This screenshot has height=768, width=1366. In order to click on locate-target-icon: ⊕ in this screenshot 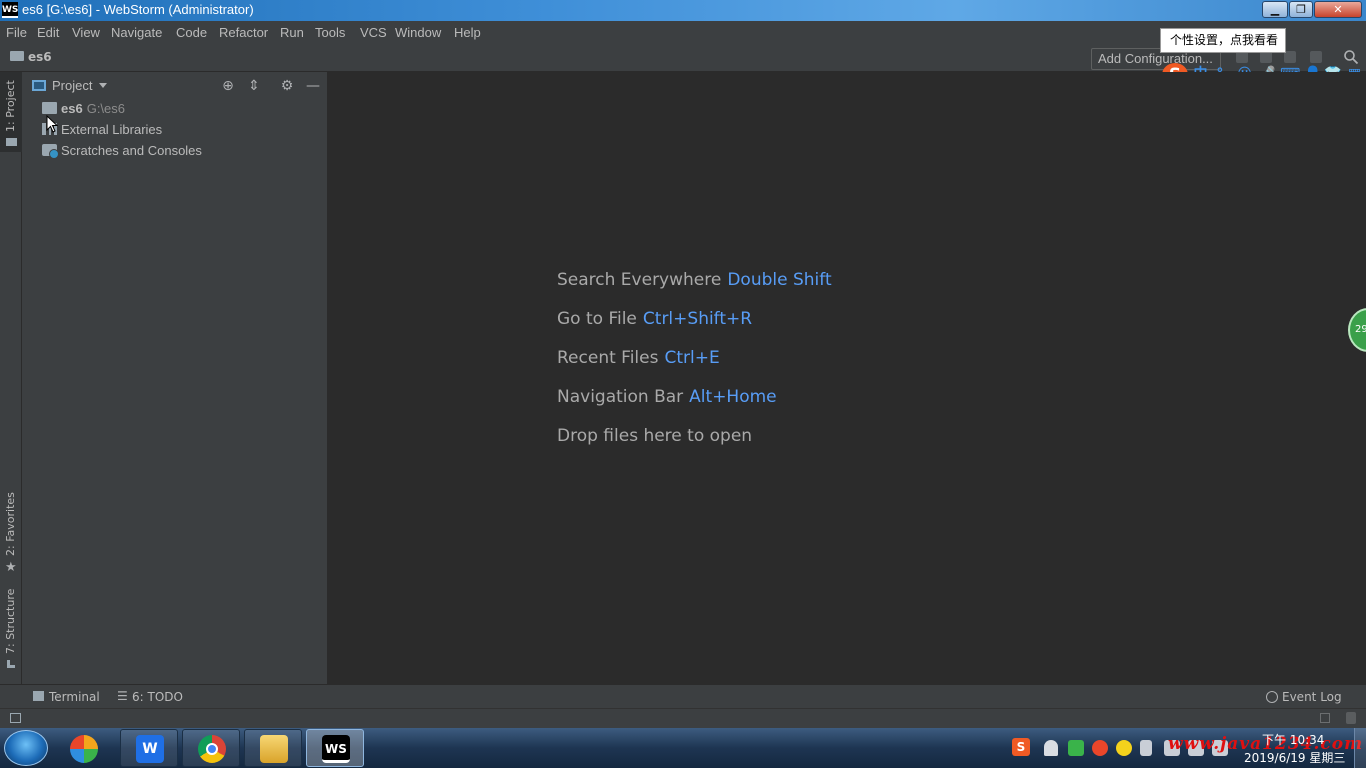, I will do `click(228, 86)`.